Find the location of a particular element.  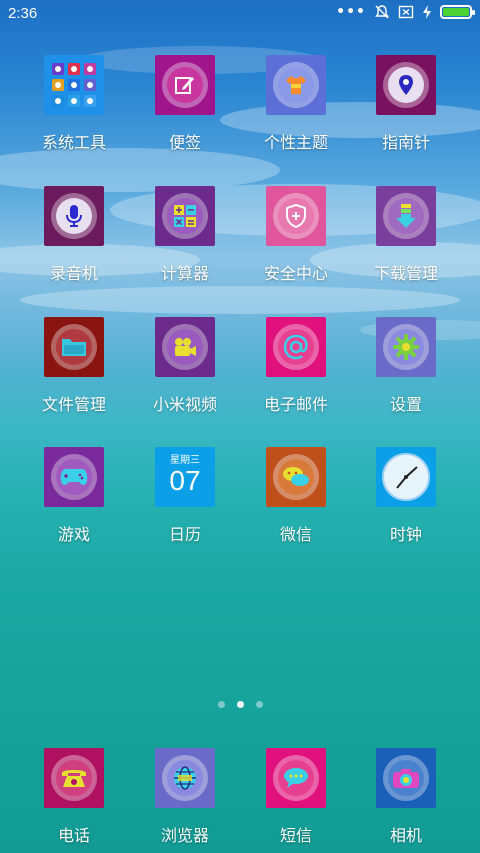

app-themes: 个性主题 is located at coordinates (296, 104).